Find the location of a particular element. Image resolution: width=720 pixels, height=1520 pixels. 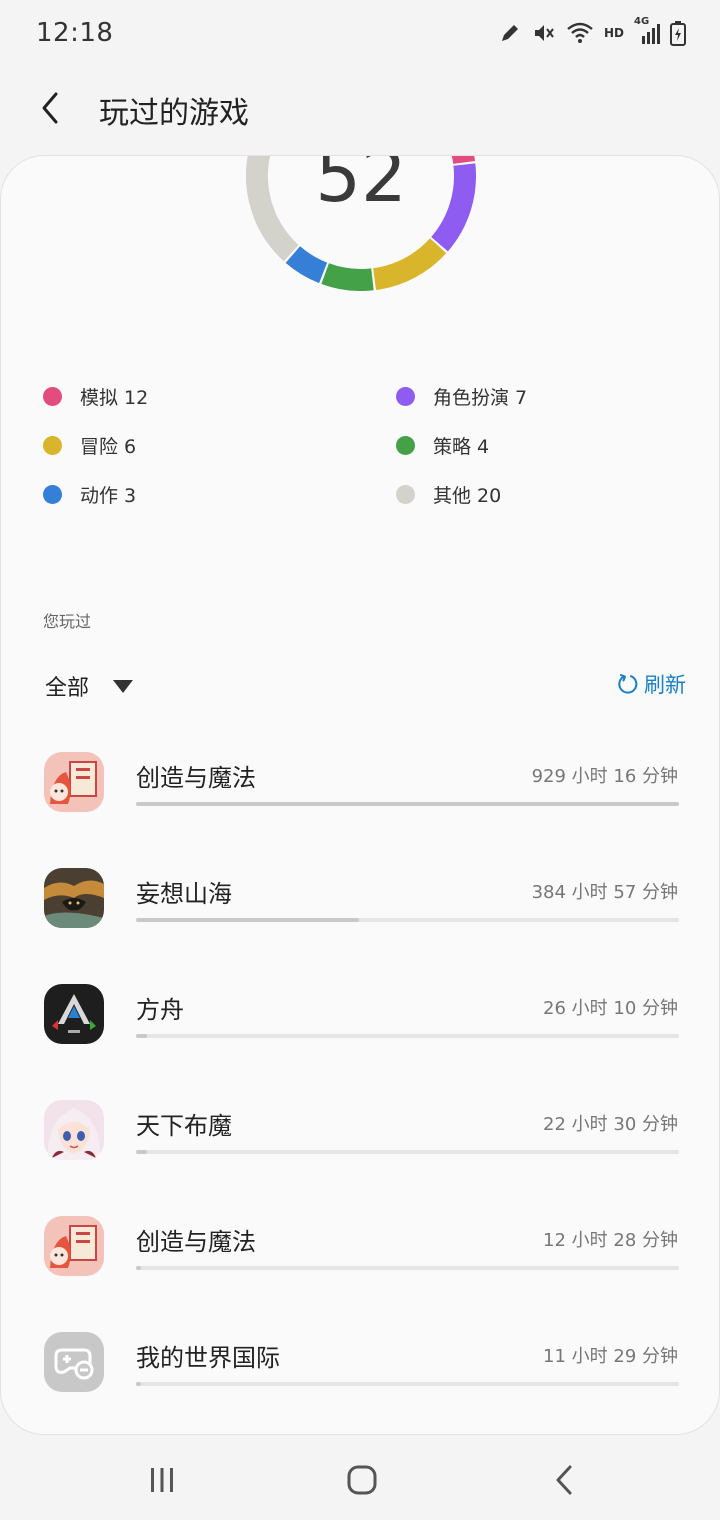

filter-dropdown: 全部 is located at coordinates (89, 686).